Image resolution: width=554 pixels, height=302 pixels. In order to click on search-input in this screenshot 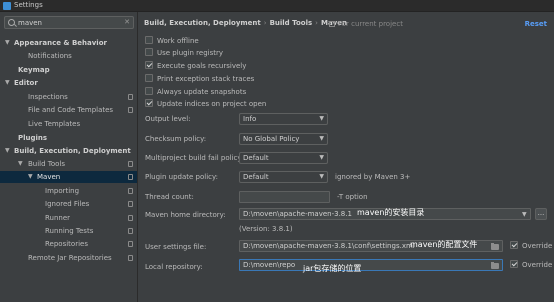, I will do `click(70, 23)`.